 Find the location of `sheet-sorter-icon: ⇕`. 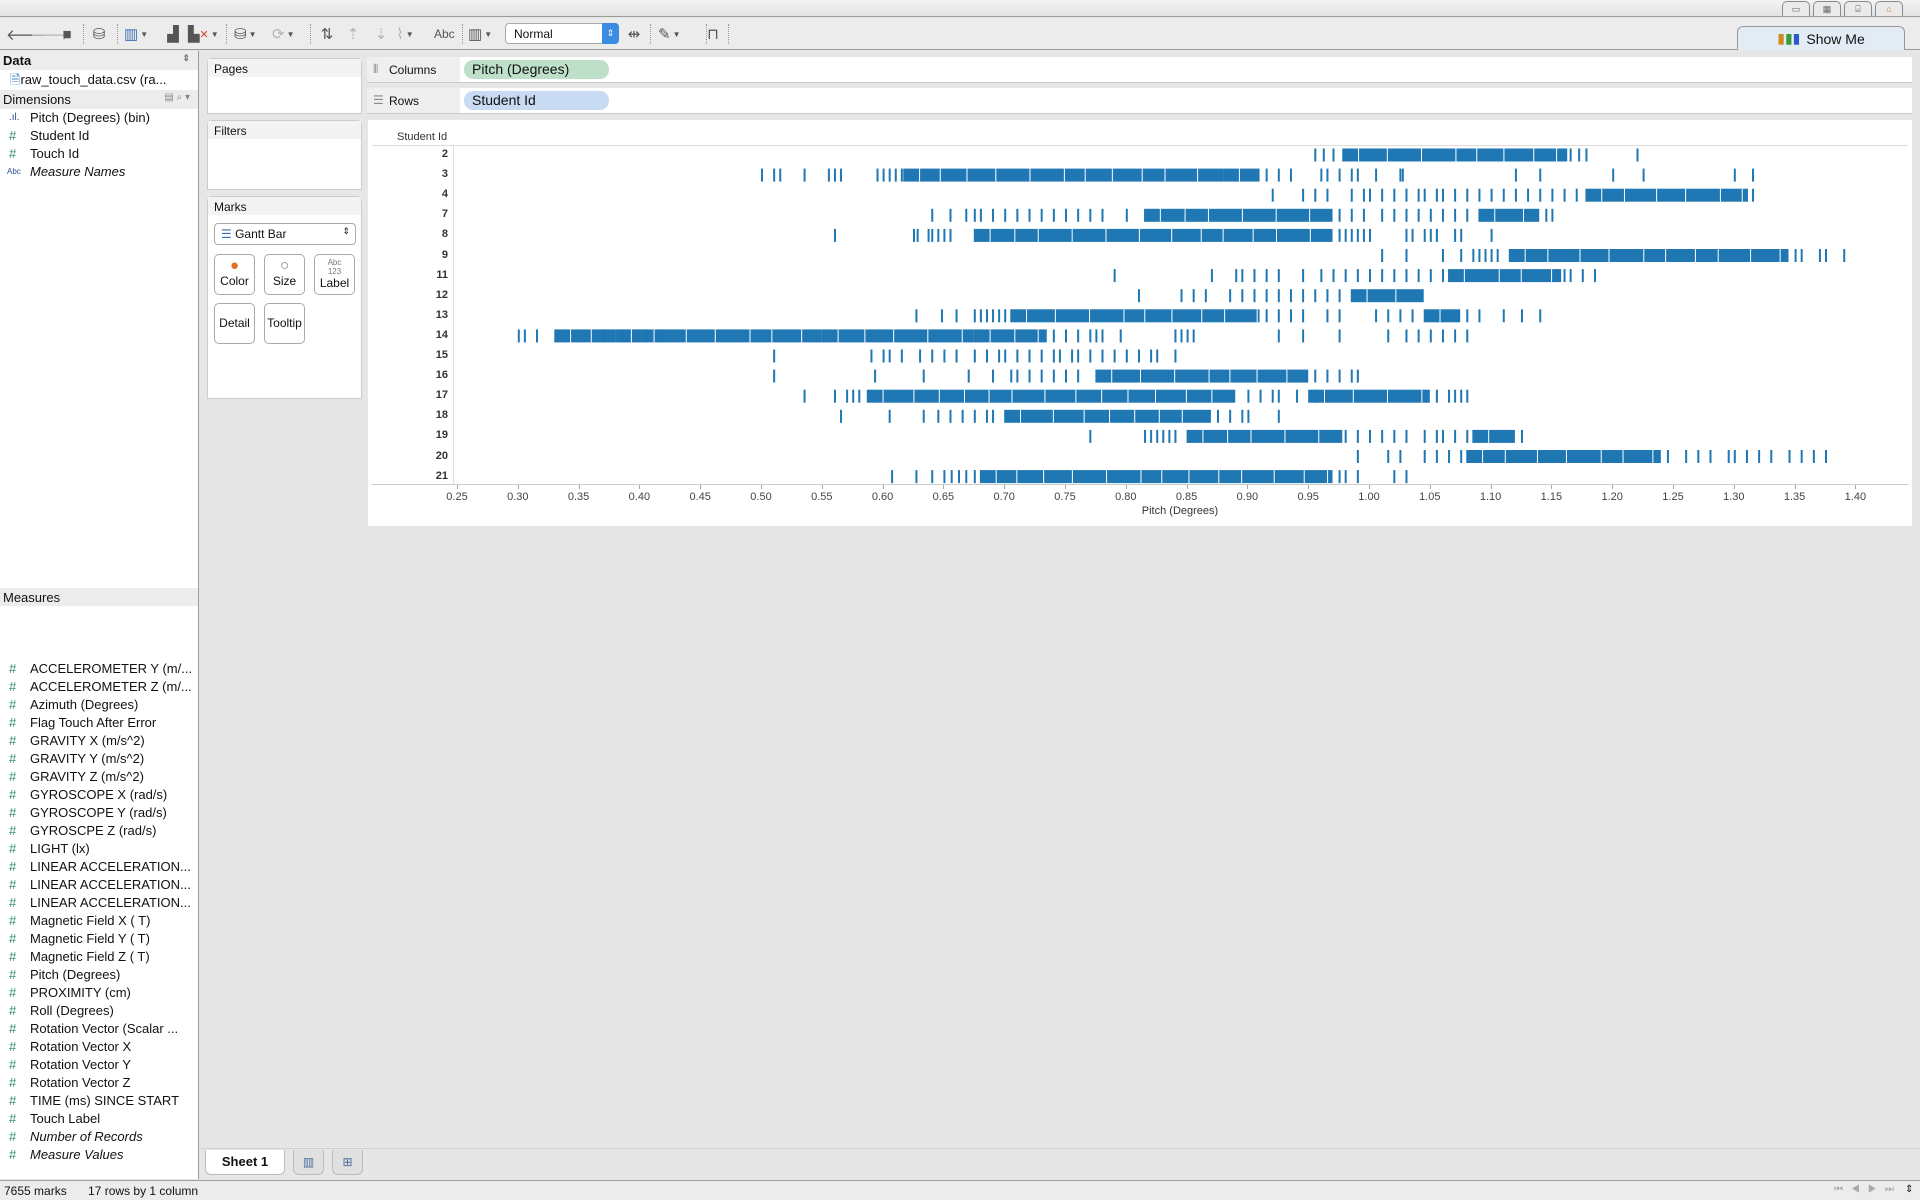

sheet-sorter-icon: ⇕ is located at coordinates (1909, 1189).